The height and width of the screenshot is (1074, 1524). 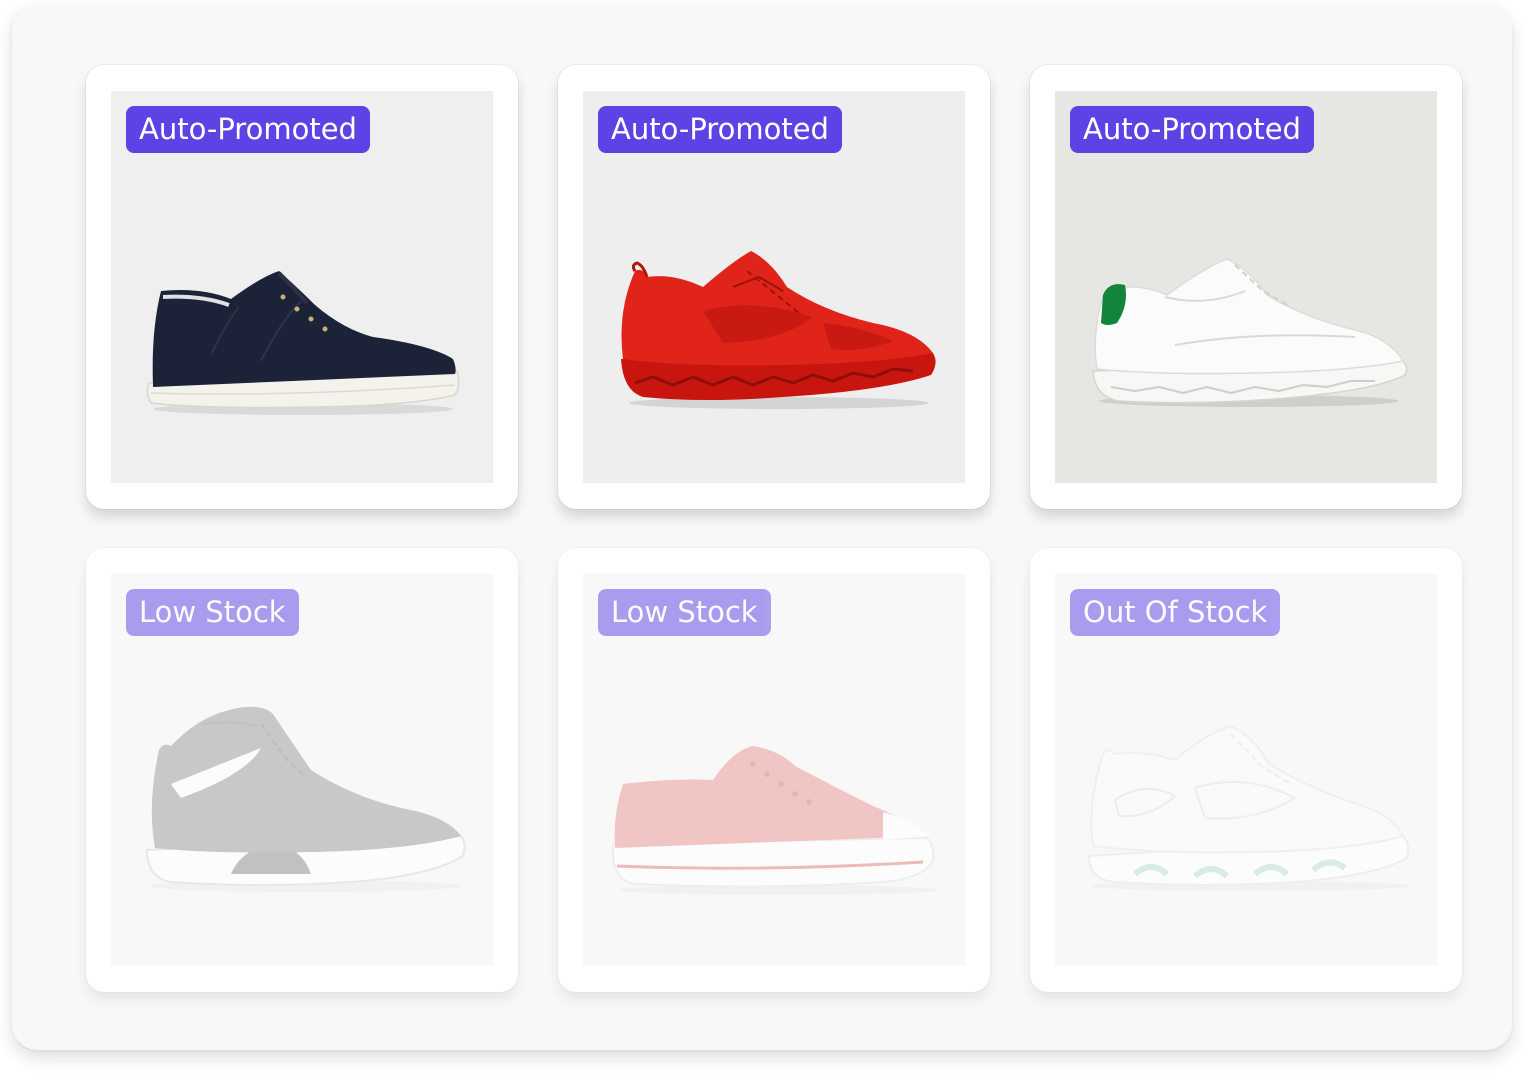 What do you see at coordinates (1175, 612) in the screenshot?
I see `status-badge: Out Of Stock` at bounding box center [1175, 612].